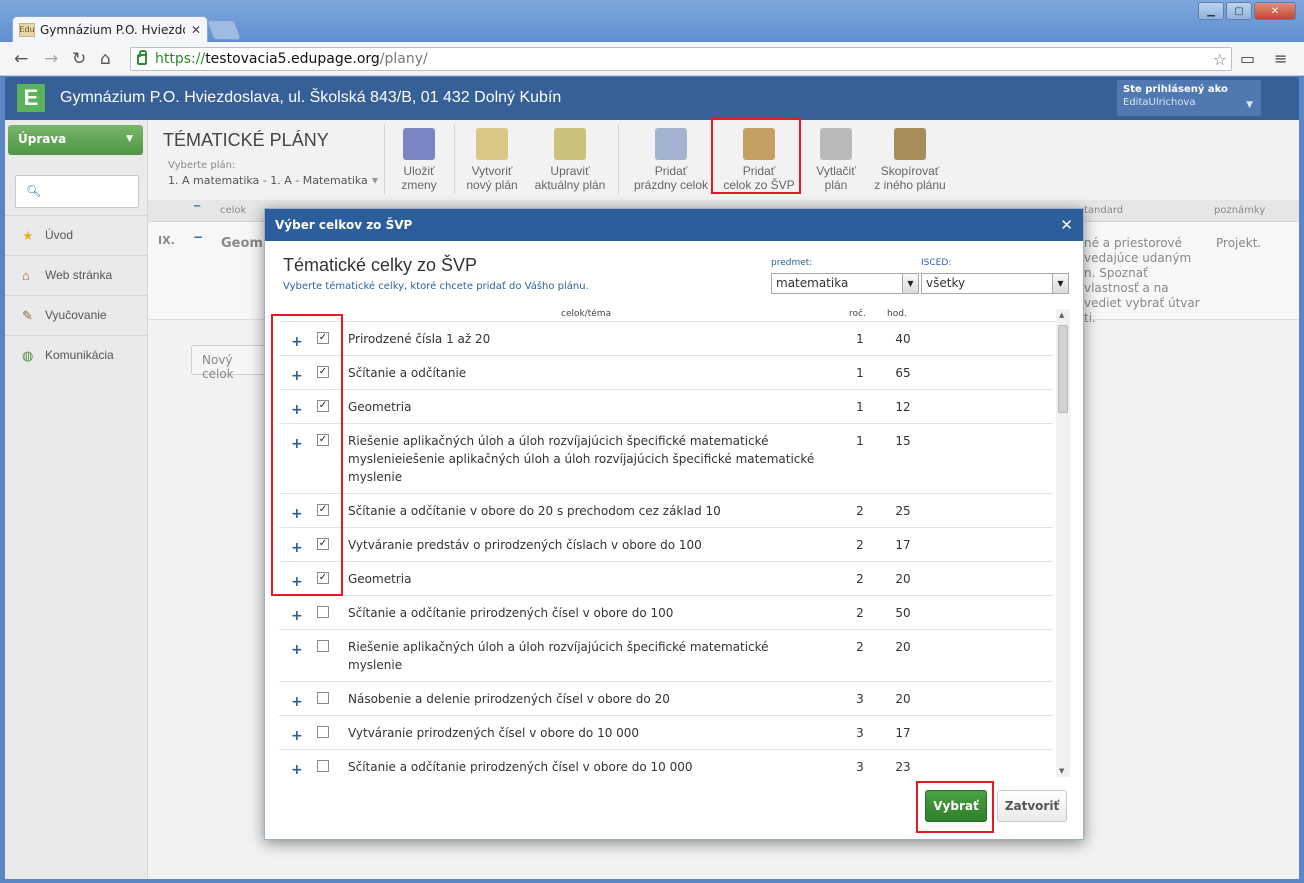  Describe the element at coordinates (51, 59) in the screenshot. I see `forward-arrow-icon: →` at that location.